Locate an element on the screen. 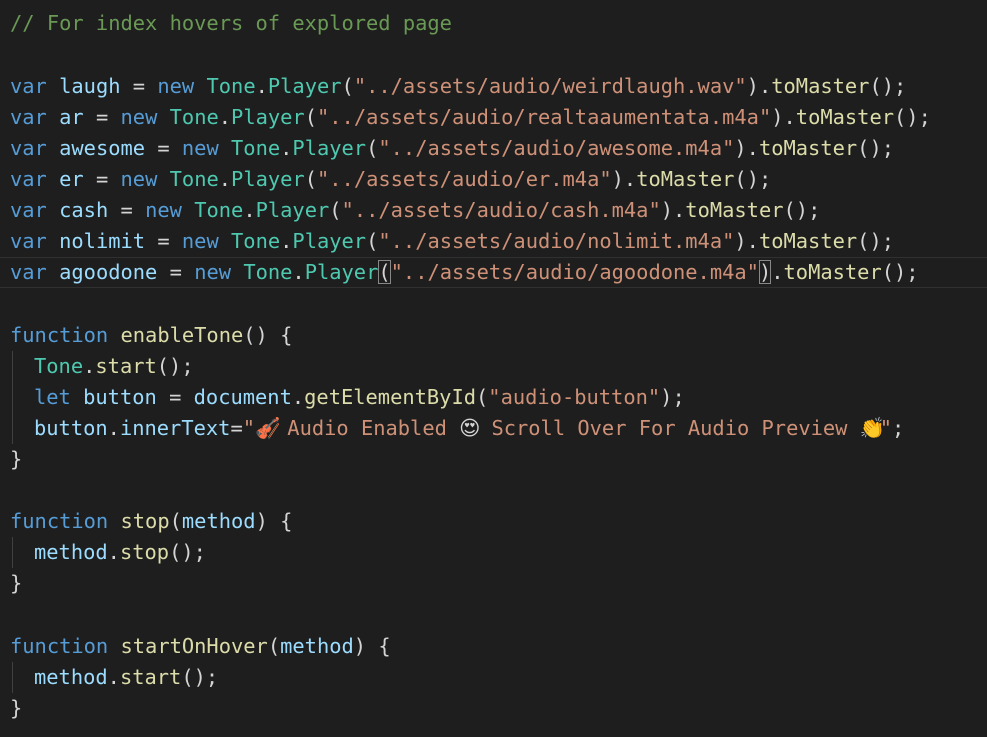 This screenshot has width=987, height=737. clap-icon: 👏 is located at coordinates (872, 428).